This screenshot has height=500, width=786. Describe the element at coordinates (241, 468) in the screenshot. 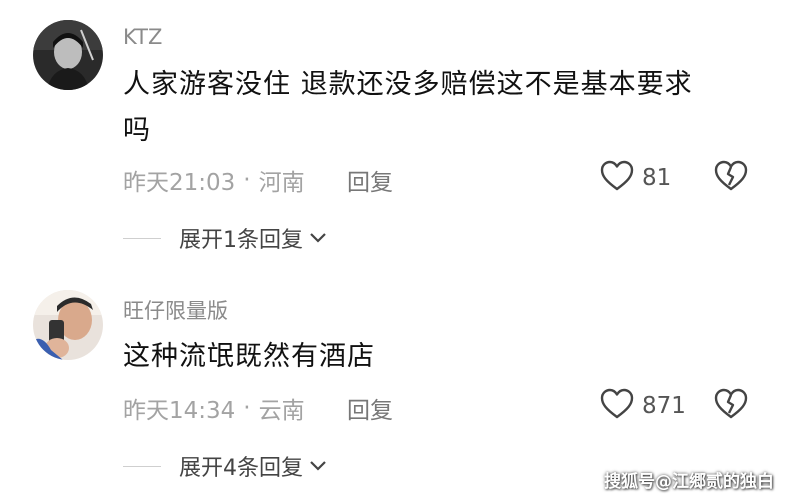

I see `expand-replies-label: 展开4条回复` at that location.